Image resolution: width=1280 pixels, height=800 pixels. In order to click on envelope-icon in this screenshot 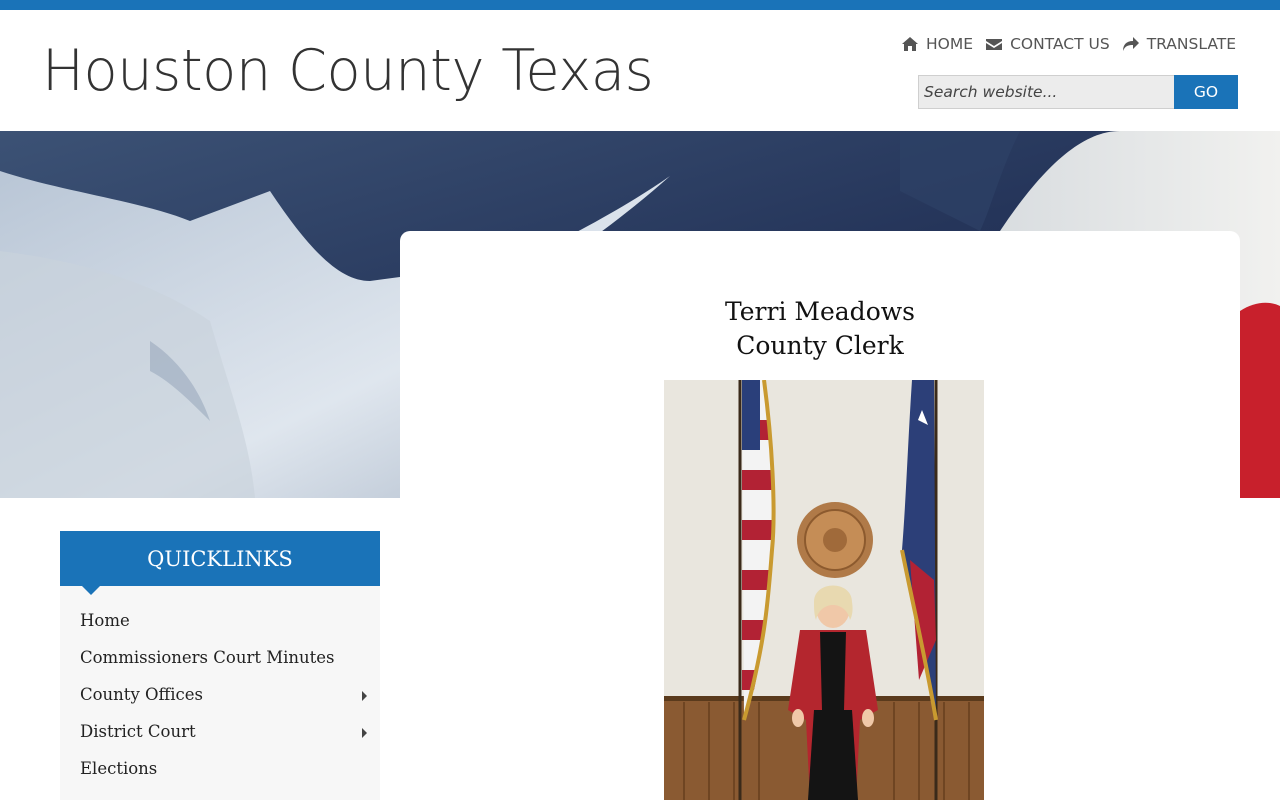, I will do `click(994, 44)`.